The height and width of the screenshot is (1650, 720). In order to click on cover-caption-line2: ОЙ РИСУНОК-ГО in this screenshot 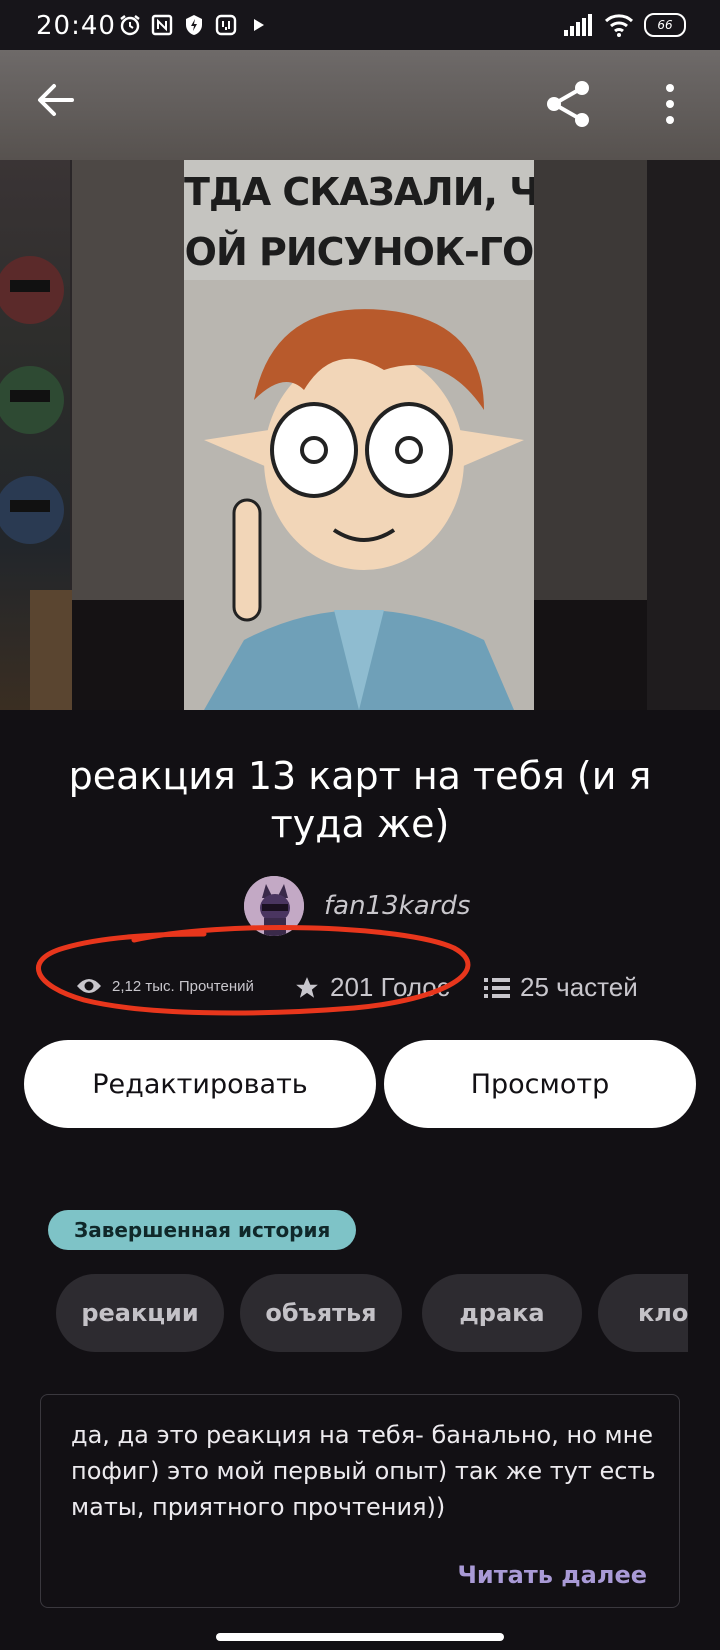, I will do `click(359, 252)`.